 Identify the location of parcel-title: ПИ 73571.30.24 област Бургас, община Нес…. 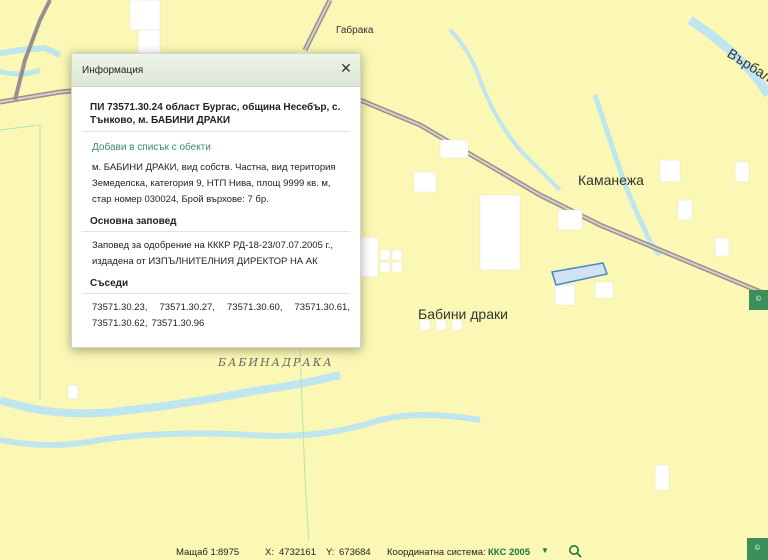
(216, 116).